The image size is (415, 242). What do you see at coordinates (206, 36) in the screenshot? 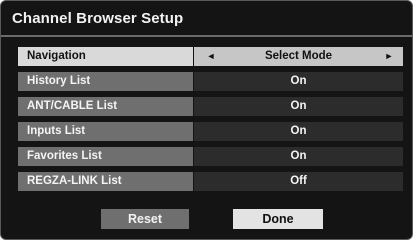
I see `title-divider` at bounding box center [206, 36].